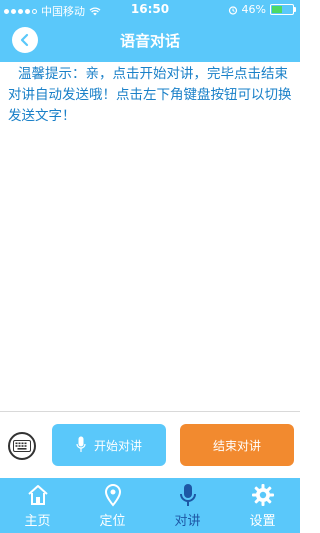 The height and width of the screenshot is (533, 320). I want to click on tab-talk-label: 对讲, so click(187, 521).